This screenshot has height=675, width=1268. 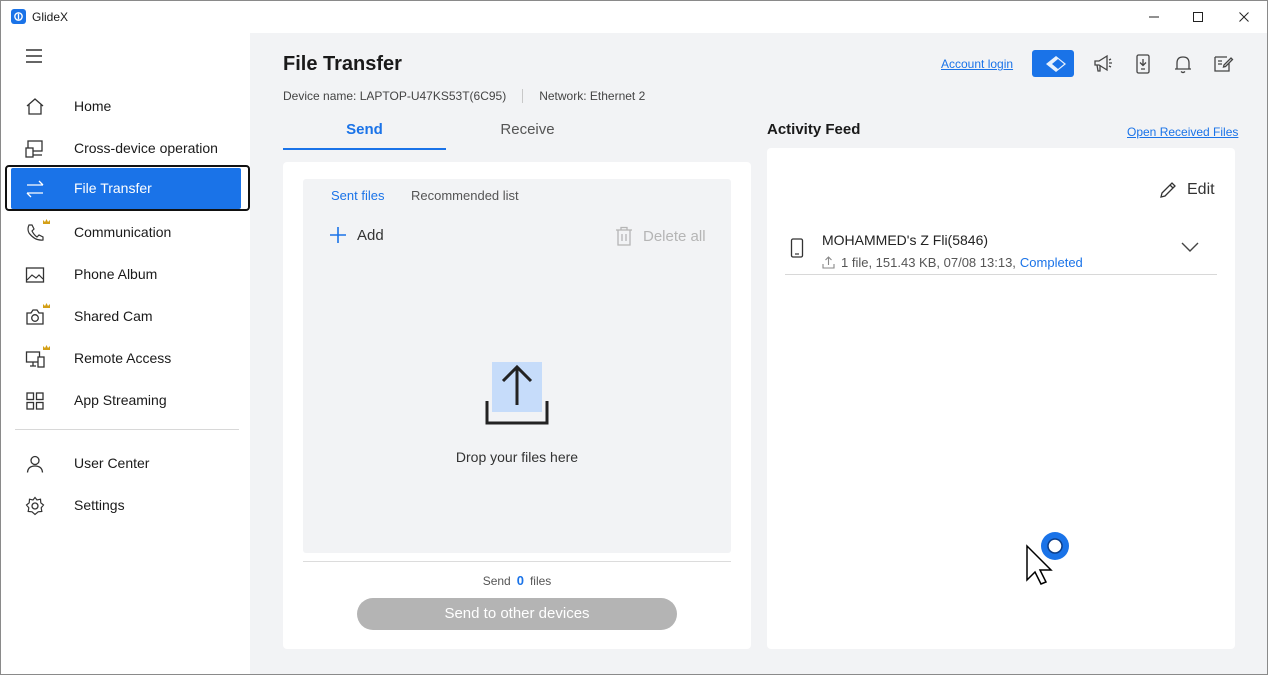 I want to click on edit-button: Edit, so click(x=1187, y=190).